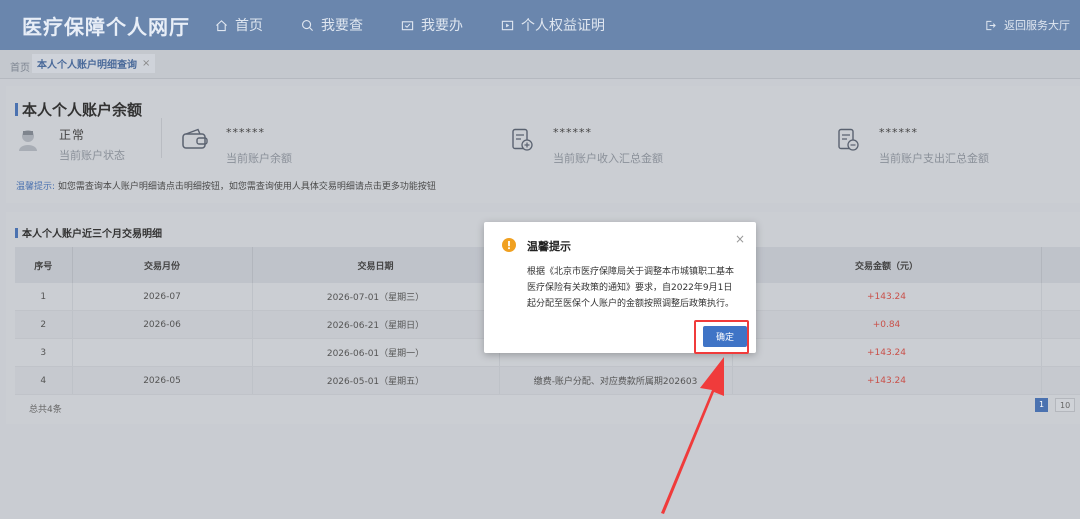 This screenshot has height=519, width=1080. I want to click on column-header: 序号, so click(44, 265).